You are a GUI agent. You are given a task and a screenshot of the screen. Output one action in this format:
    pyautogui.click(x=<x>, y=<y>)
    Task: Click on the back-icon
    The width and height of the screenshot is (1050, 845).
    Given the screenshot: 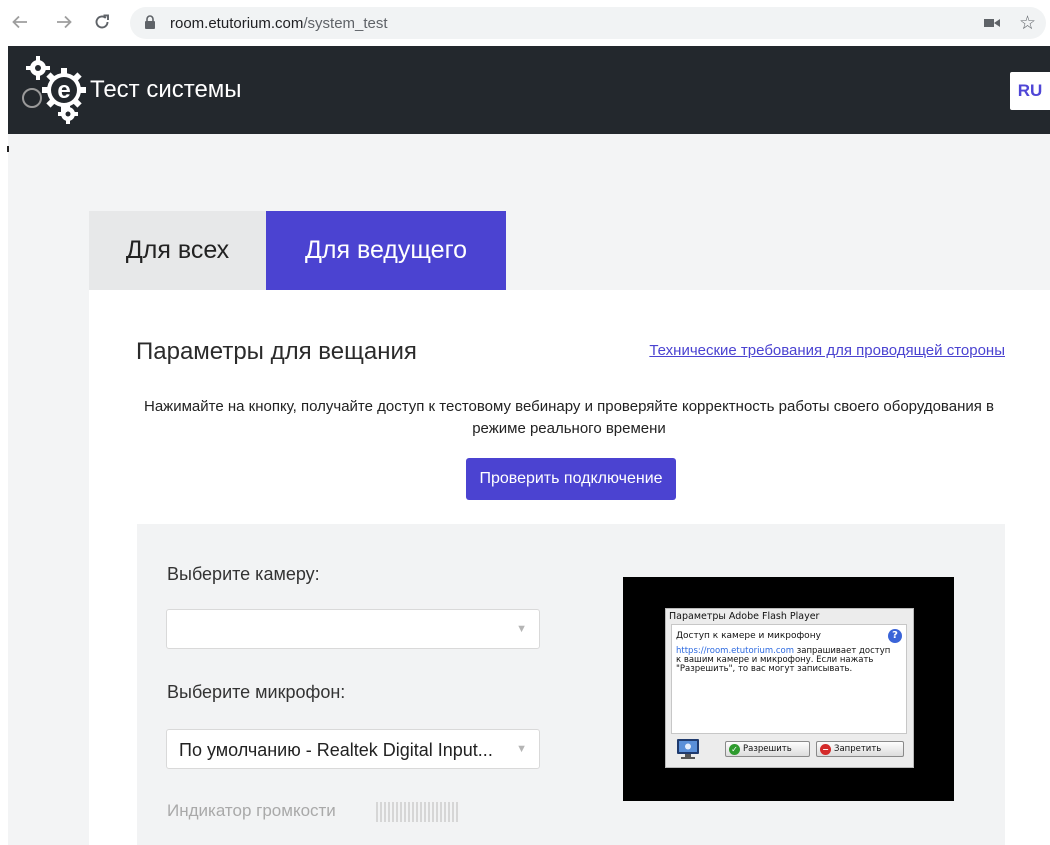 What is the action you would take?
    pyautogui.click(x=20, y=22)
    